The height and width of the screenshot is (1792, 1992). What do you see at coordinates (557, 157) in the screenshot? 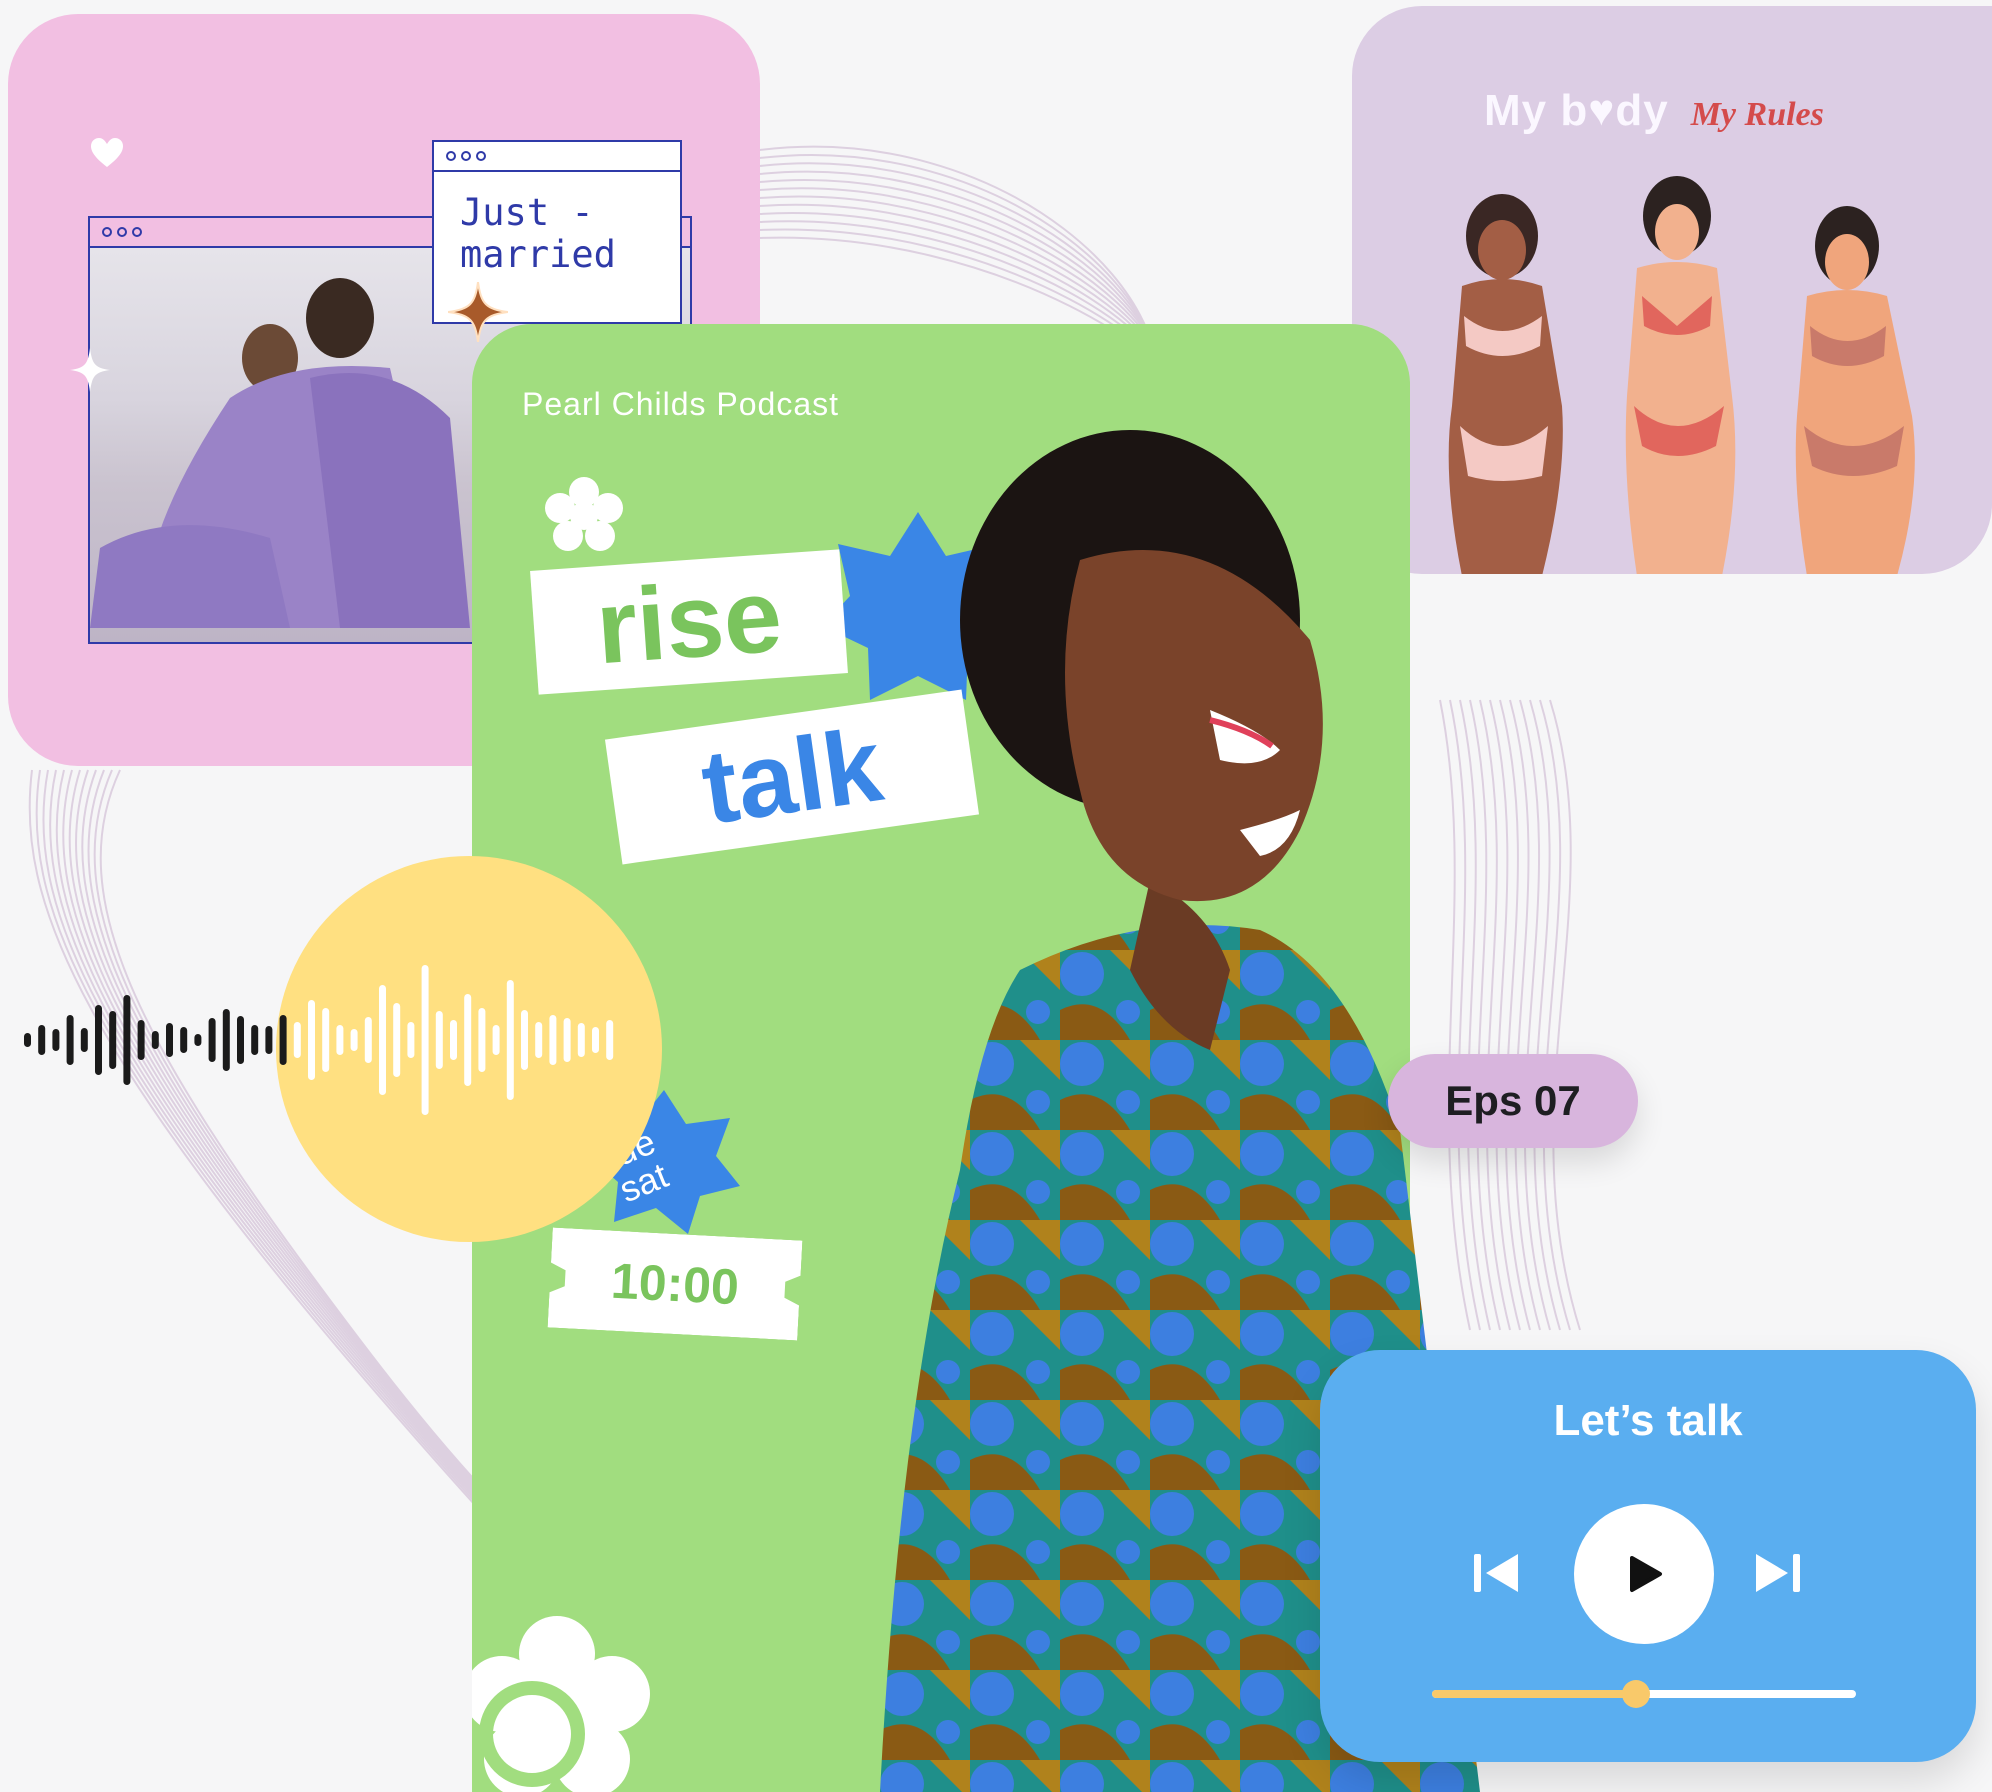
I see `window-titlebar` at bounding box center [557, 157].